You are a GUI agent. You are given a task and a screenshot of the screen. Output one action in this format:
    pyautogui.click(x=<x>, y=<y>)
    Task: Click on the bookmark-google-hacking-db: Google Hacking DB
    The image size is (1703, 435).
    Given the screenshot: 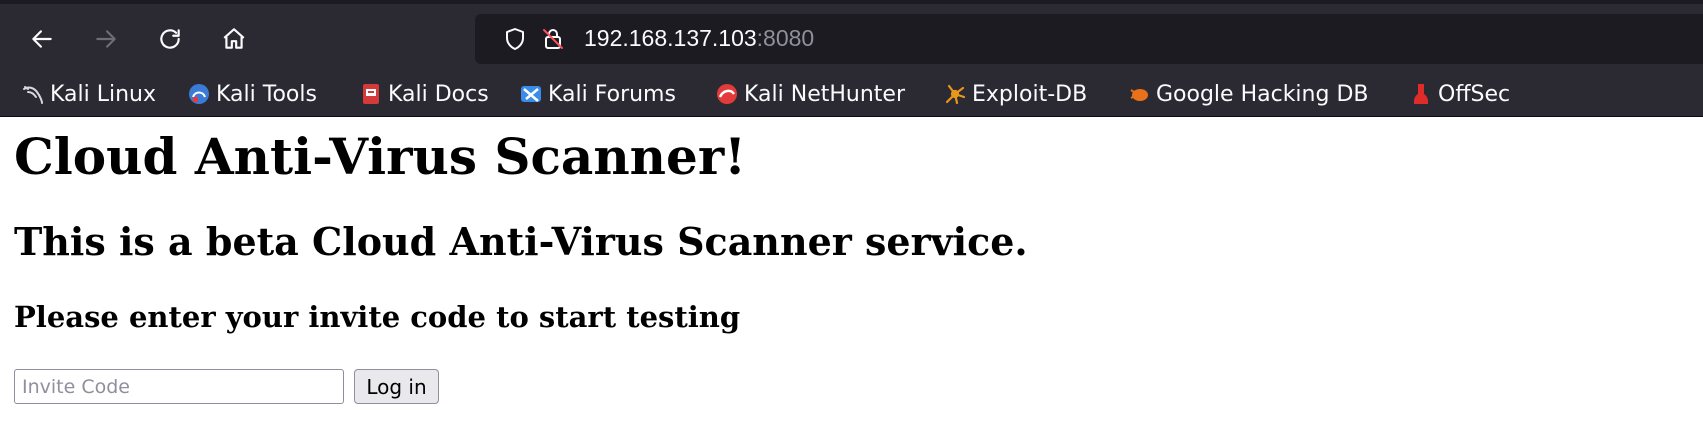 What is the action you would take?
    pyautogui.click(x=1248, y=94)
    